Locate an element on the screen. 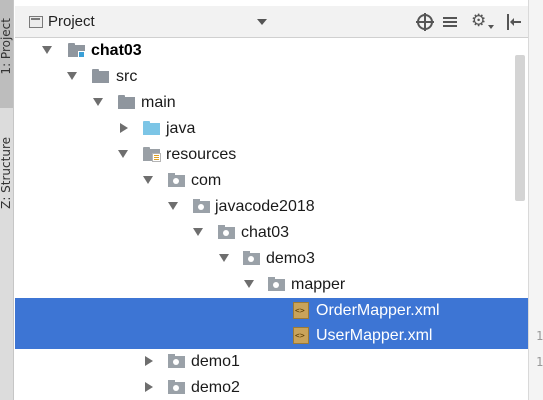 This screenshot has height=400, width=543. tree-label: demo3 is located at coordinates (290, 258).